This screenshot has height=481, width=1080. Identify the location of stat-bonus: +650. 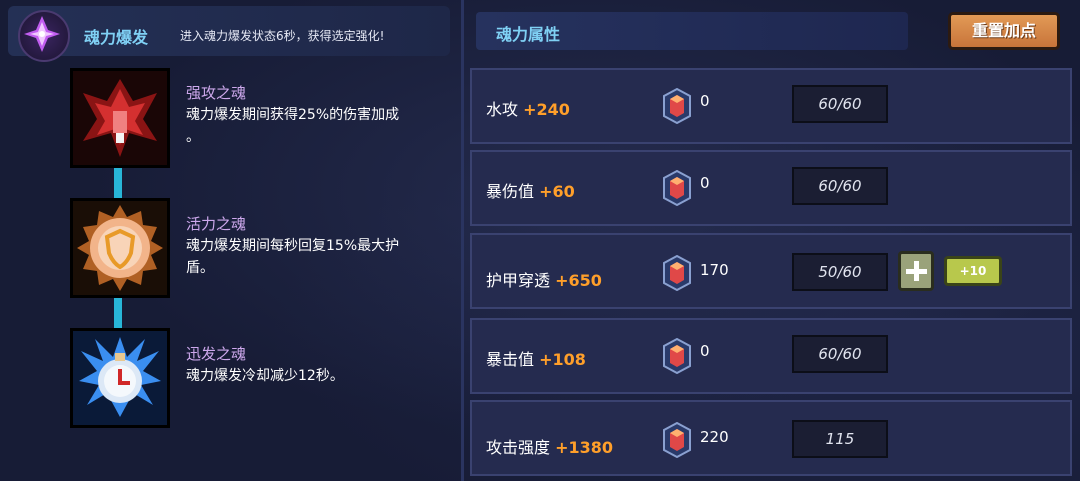
(578, 280).